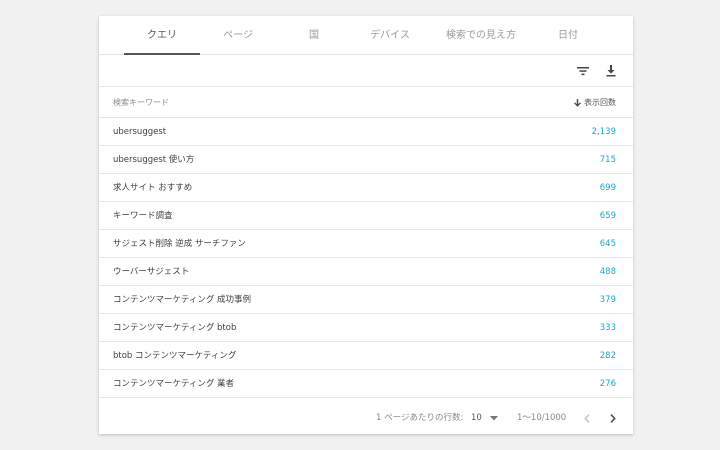 This screenshot has height=450, width=720. What do you see at coordinates (607, 216) in the screenshot?
I see `impressions-cell: 659` at bounding box center [607, 216].